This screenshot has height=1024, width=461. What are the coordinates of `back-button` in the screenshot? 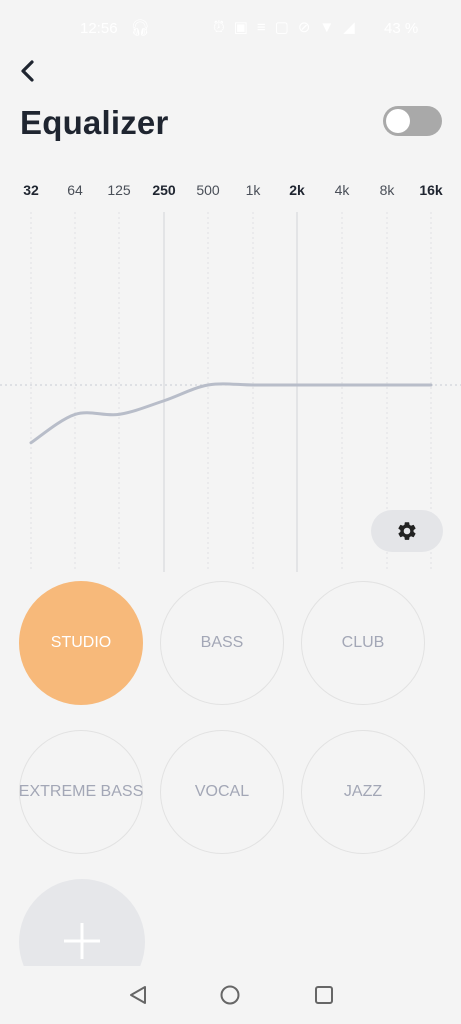 It's located at (29, 71).